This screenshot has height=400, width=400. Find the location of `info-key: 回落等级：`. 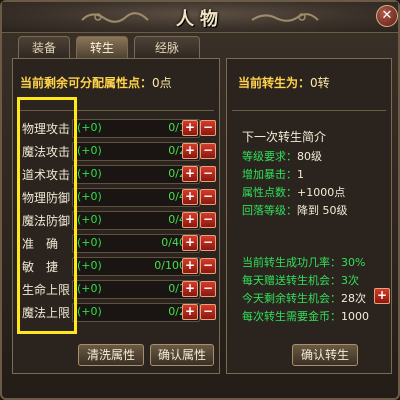

info-key: 回落等级： is located at coordinates (269, 210).